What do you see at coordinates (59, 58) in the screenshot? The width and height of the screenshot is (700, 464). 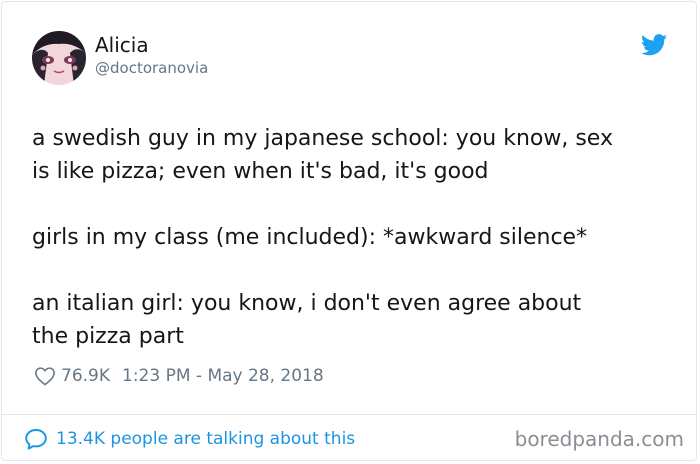 I see `avatar` at bounding box center [59, 58].